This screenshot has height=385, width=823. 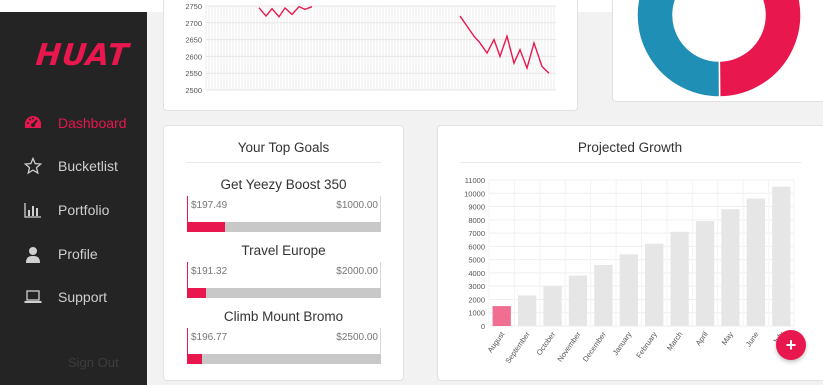 I want to click on x-tick-label: September, so click(x=517, y=348).